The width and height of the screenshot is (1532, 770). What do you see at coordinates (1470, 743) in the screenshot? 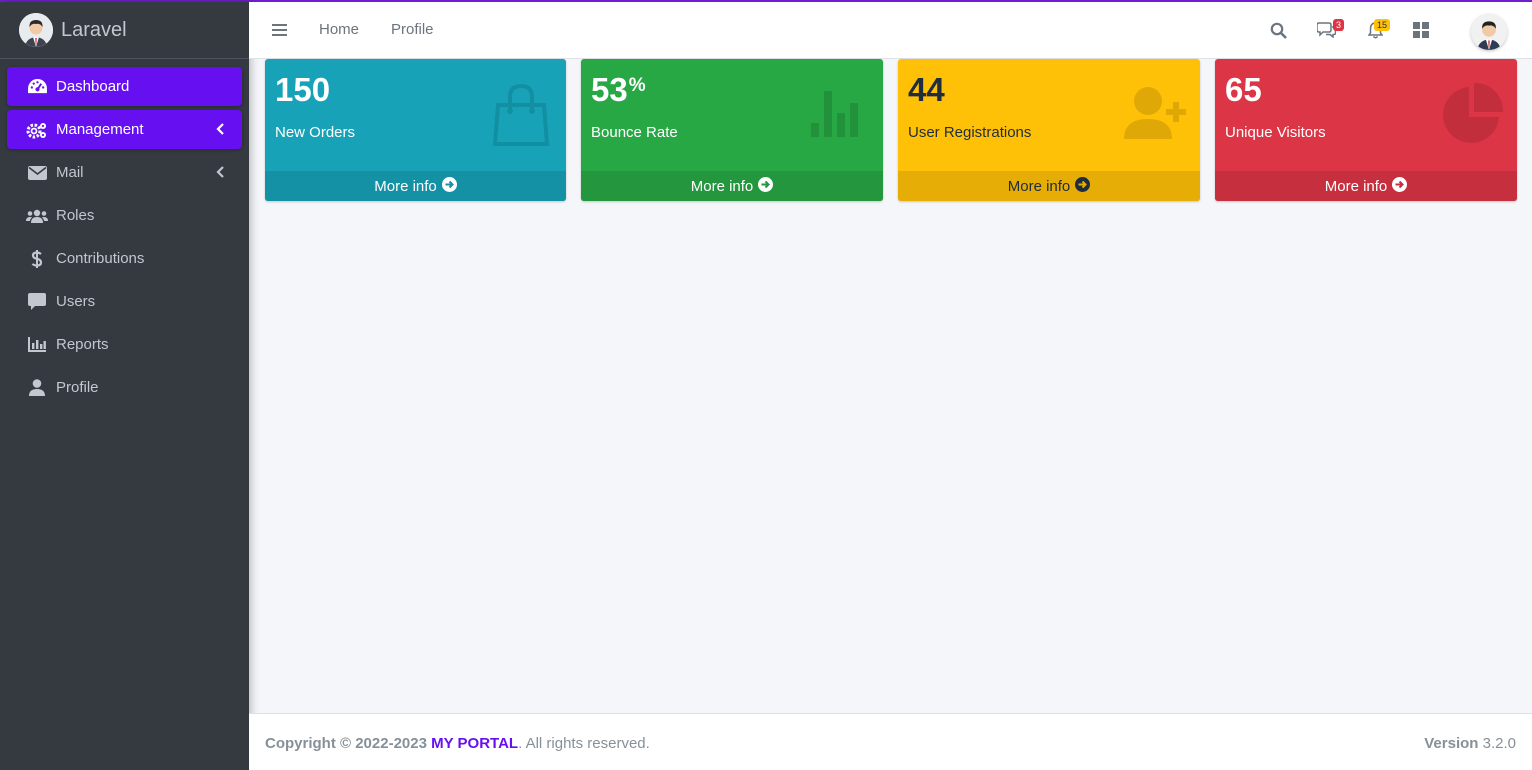
I see `version-info: Version 3.2.0` at bounding box center [1470, 743].